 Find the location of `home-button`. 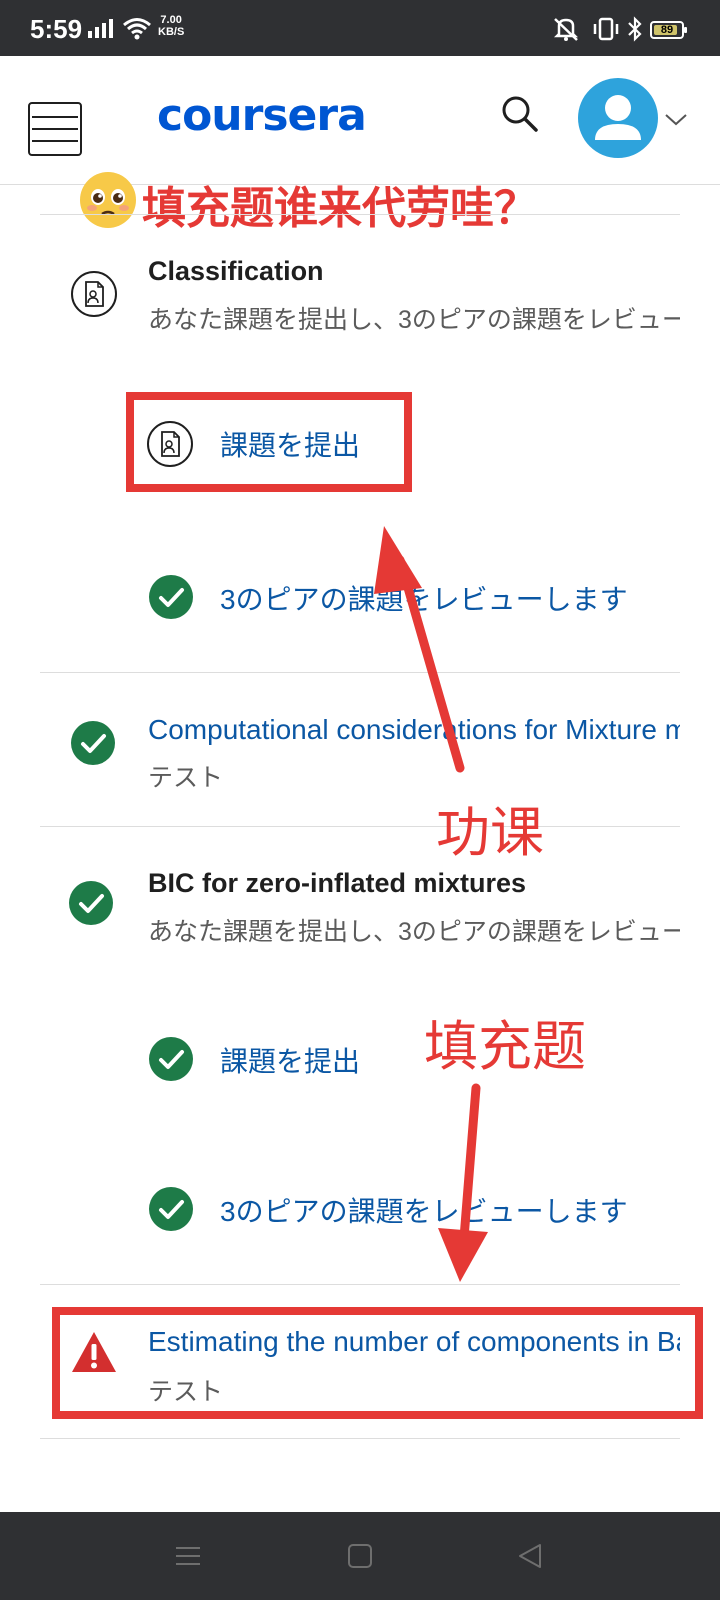

home-button is located at coordinates (360, 1558).